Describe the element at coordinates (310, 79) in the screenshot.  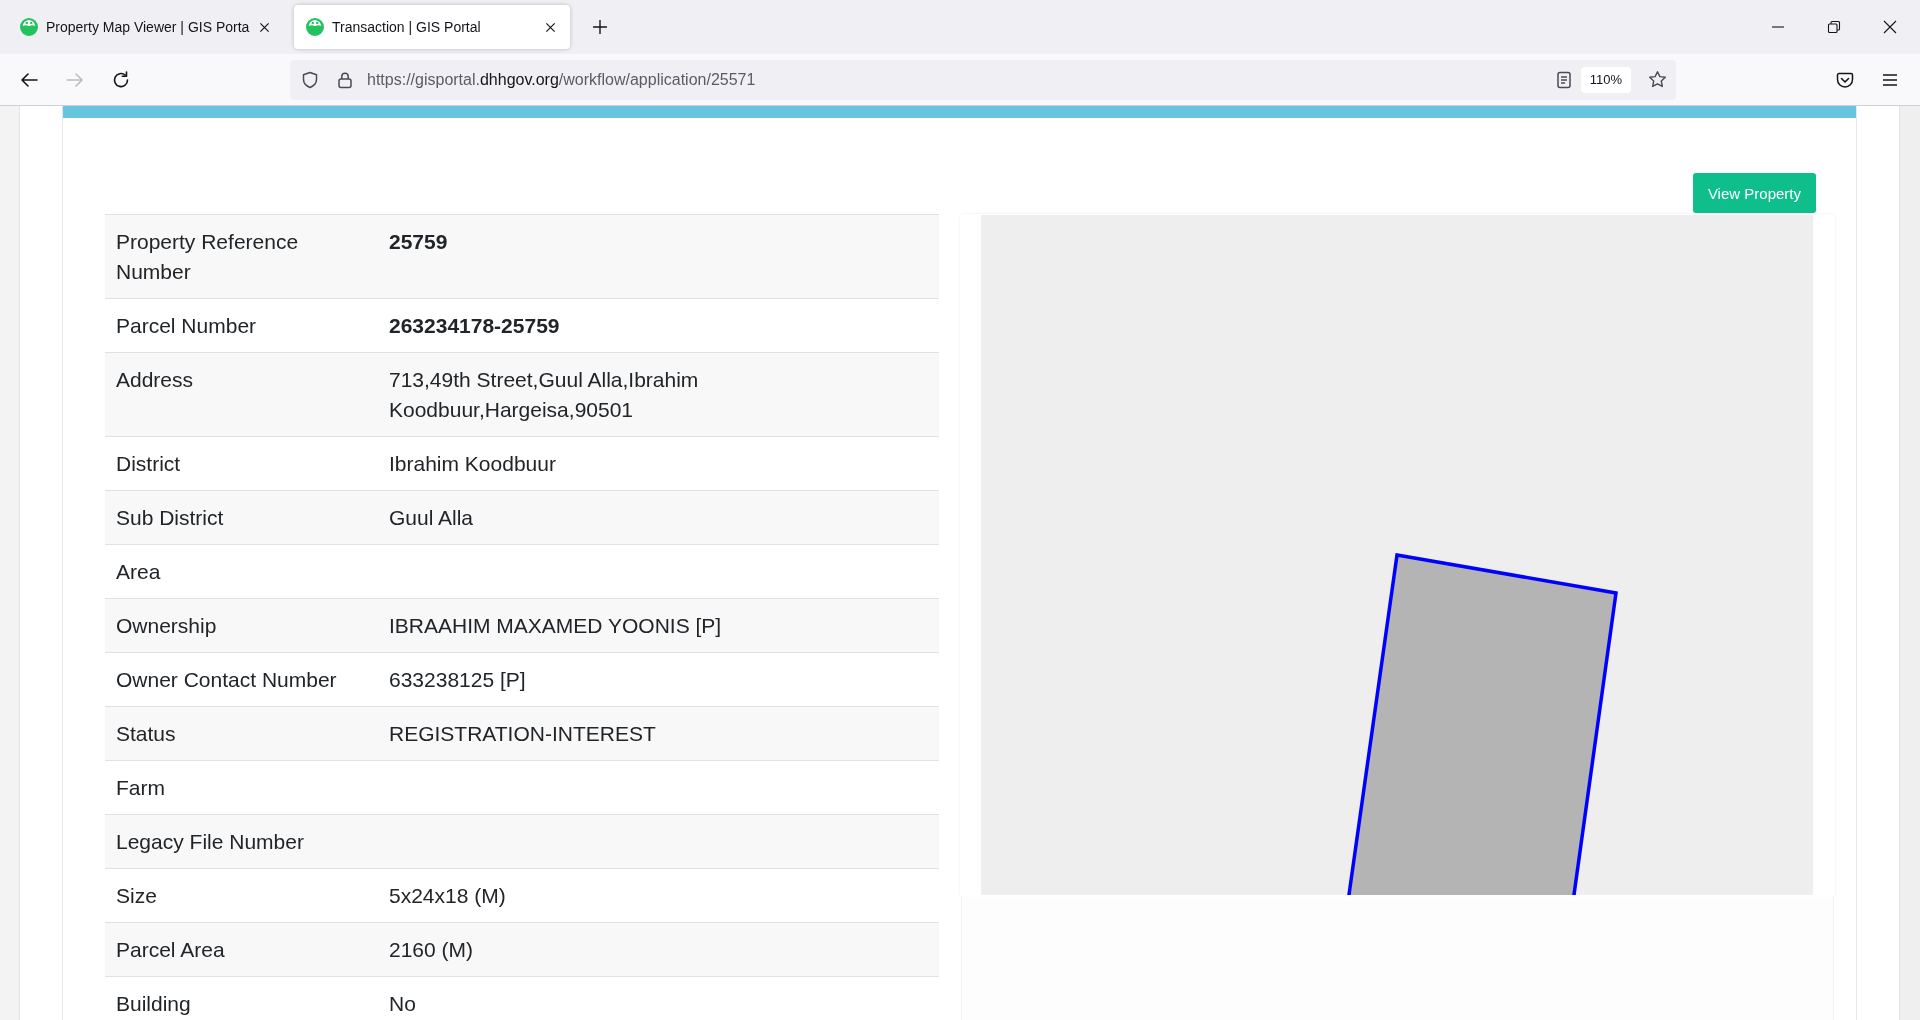
I see `shield-icon` at that location.